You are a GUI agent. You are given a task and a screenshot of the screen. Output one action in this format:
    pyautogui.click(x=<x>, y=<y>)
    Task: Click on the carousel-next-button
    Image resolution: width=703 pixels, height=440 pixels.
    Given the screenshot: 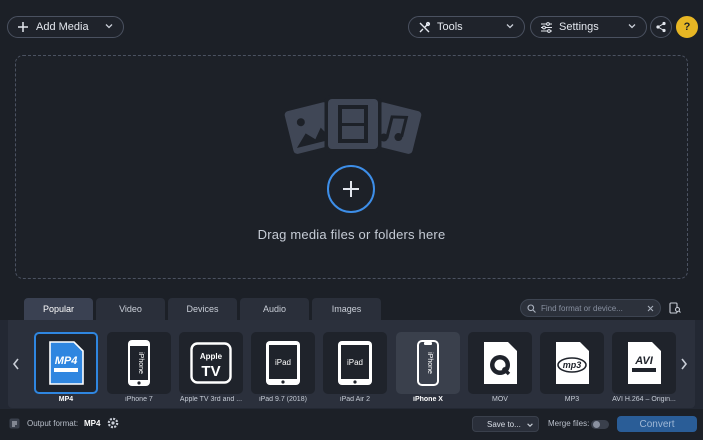 What is the action you would take?
    pyautogui.click(x=684, y=364)
    